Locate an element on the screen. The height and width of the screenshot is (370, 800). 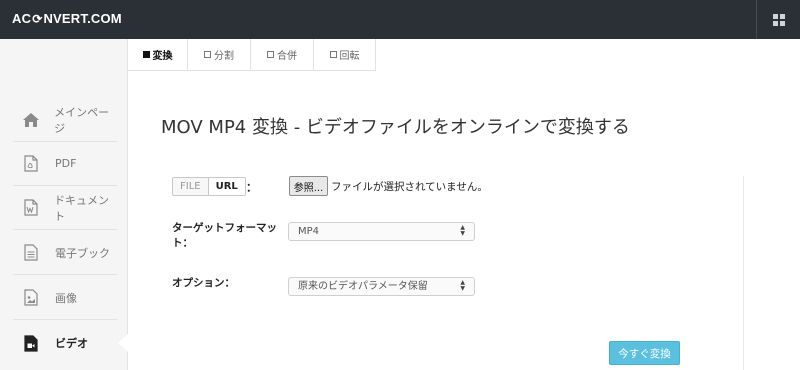
refresh-icon: ⟳ is located at coordinates (37, 19).